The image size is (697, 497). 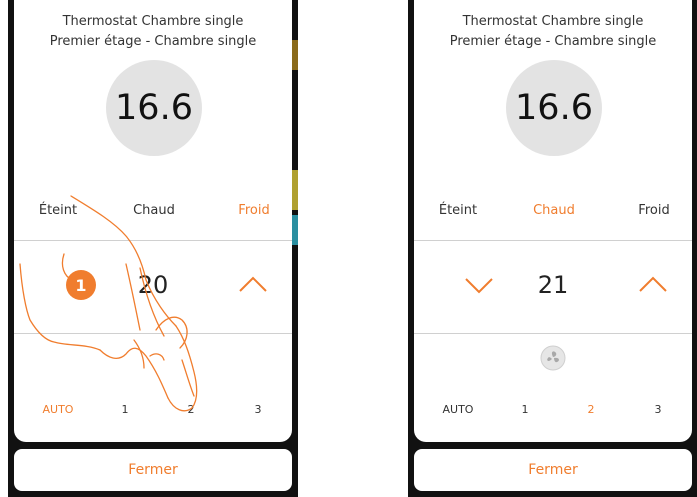 I want to click on speed-1: 1, so click(x=525, y=409).